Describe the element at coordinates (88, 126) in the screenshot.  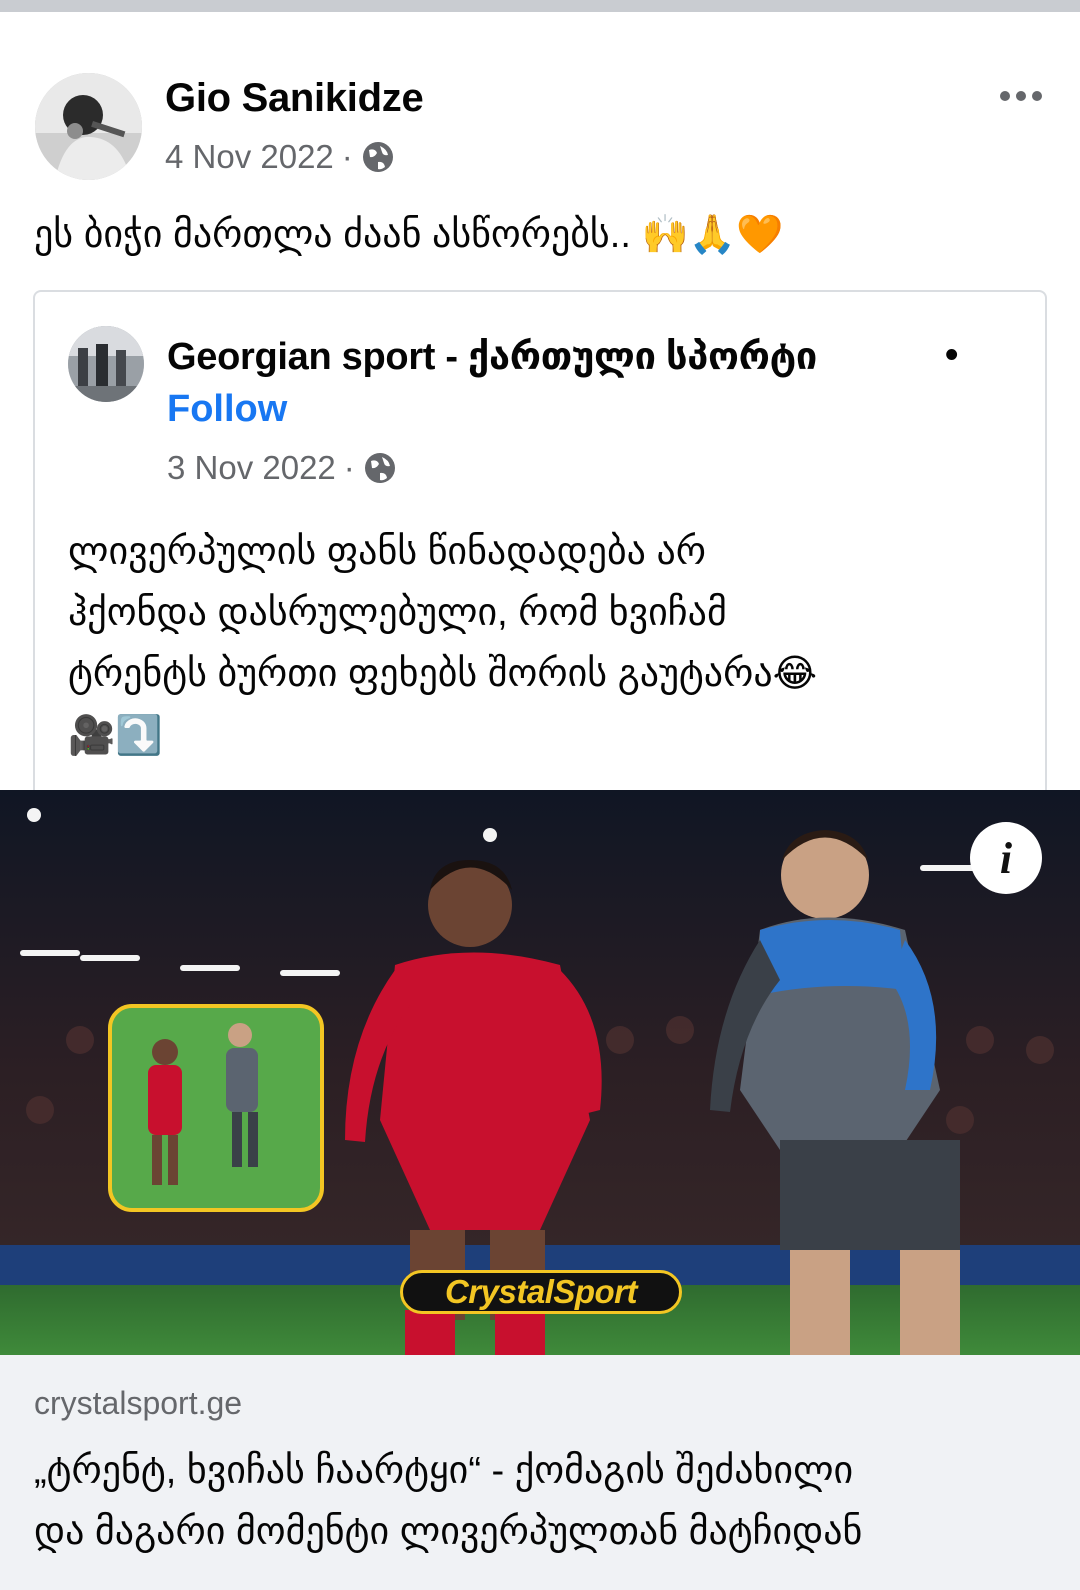
I see `author-avatar` at that location.